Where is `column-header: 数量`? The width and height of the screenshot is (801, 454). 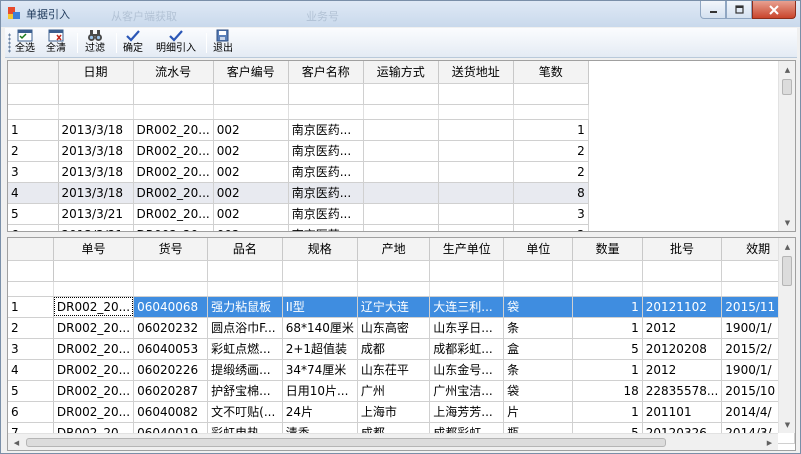 column-header: 数量 is located at coordinates (607, 249).